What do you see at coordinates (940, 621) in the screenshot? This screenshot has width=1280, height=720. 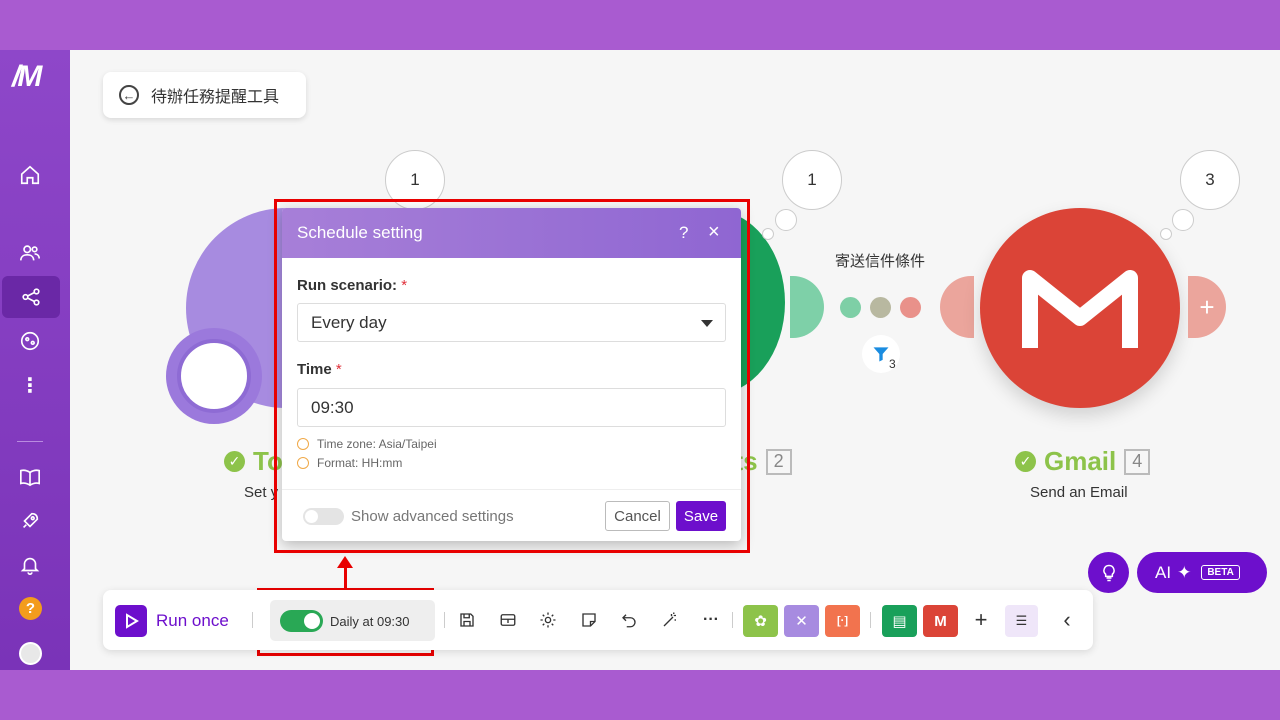 I see `gmail-icon: M` at bounding box center [940, 621].